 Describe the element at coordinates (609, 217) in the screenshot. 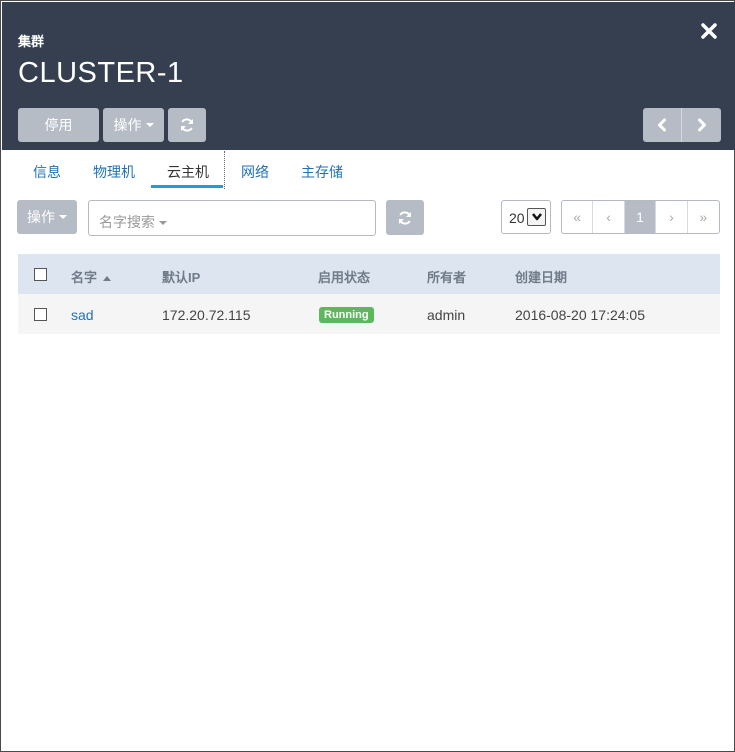

I see `previous-page-button: ‹` at that location.